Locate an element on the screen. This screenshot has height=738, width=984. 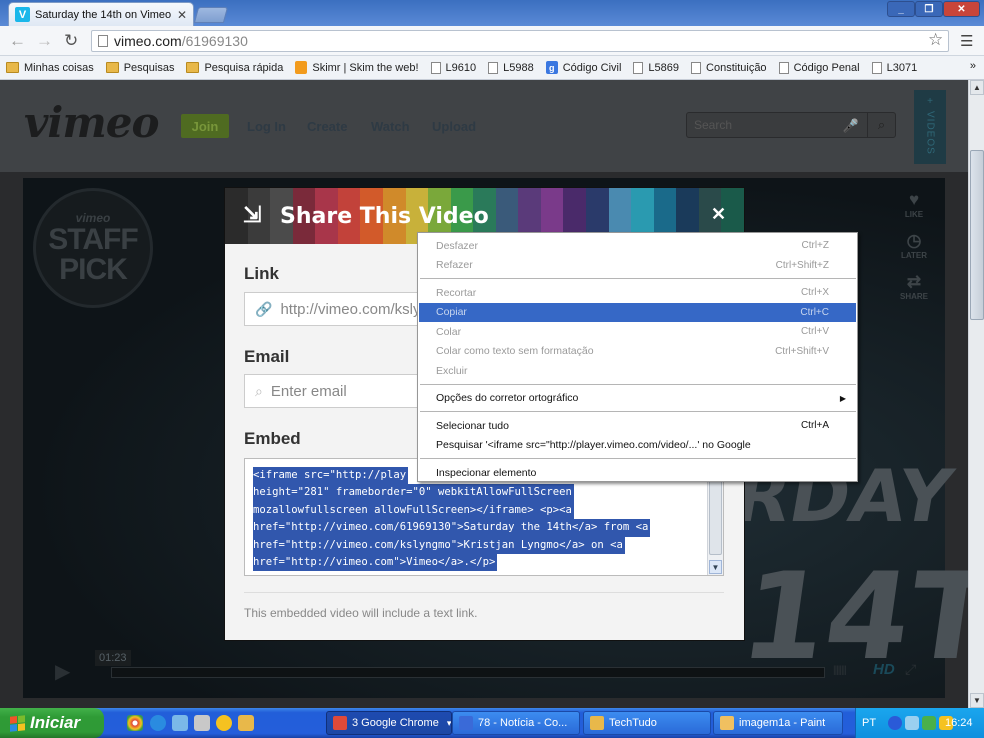
language-indicator: PT is located at coordinates (869, 723).